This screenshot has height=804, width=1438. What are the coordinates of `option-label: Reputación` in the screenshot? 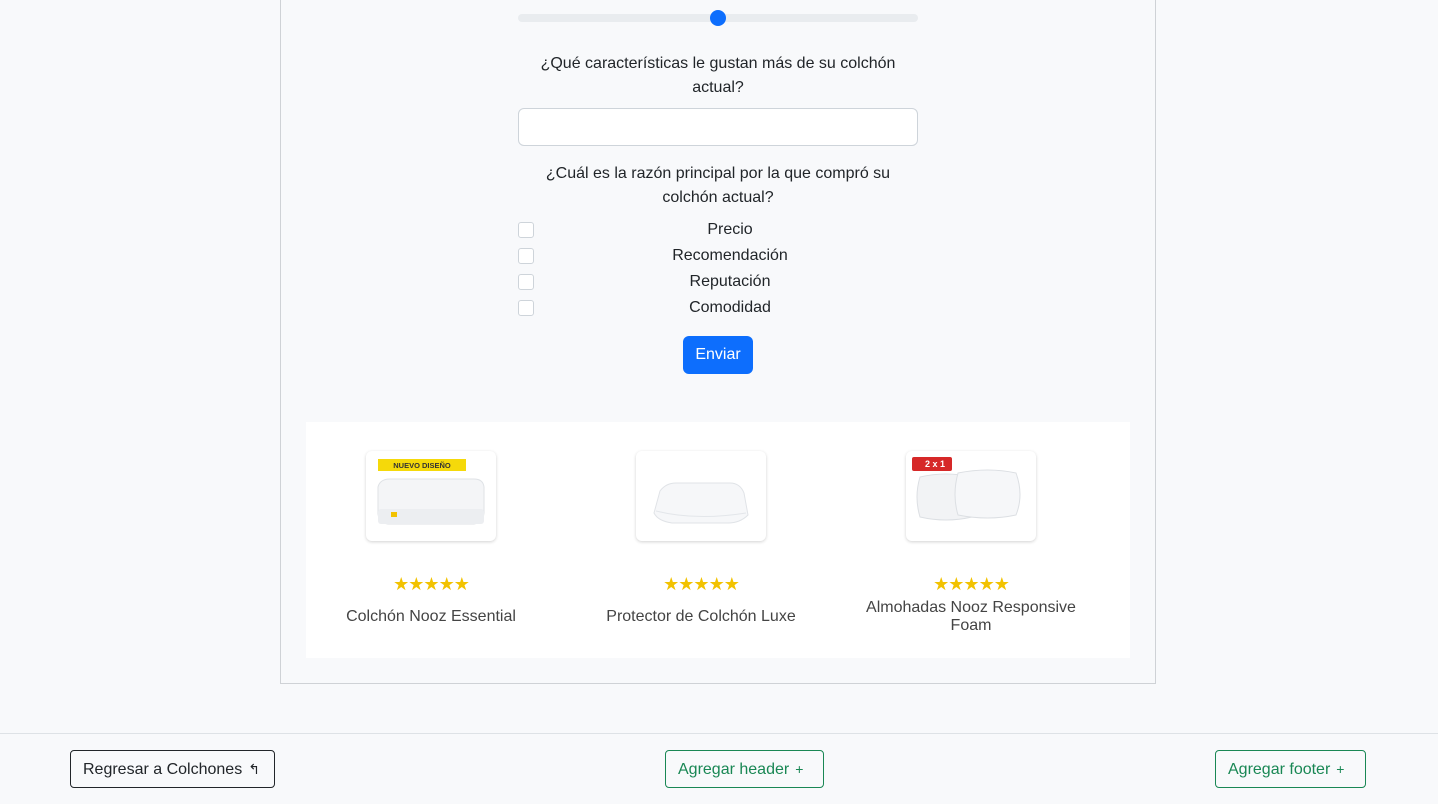 It's located at (730, 281).